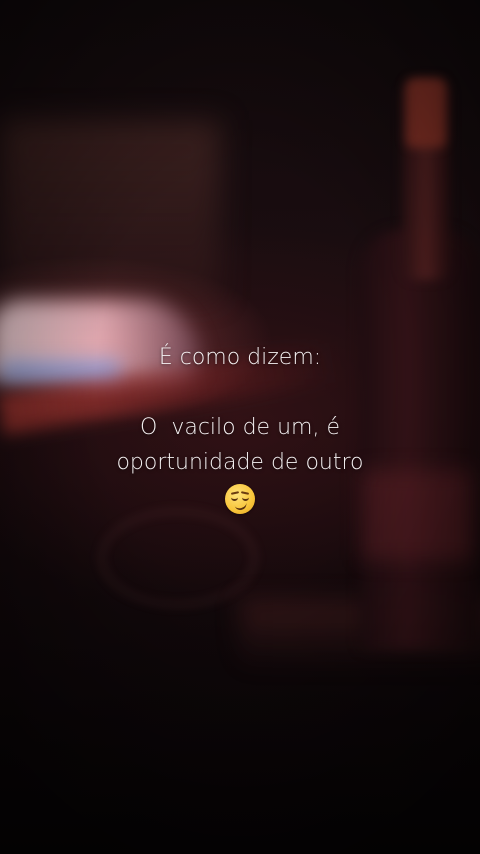 The width and height of the screenshot is (480, 854). I want to click on smirking-face-icon, so click(240, 499).